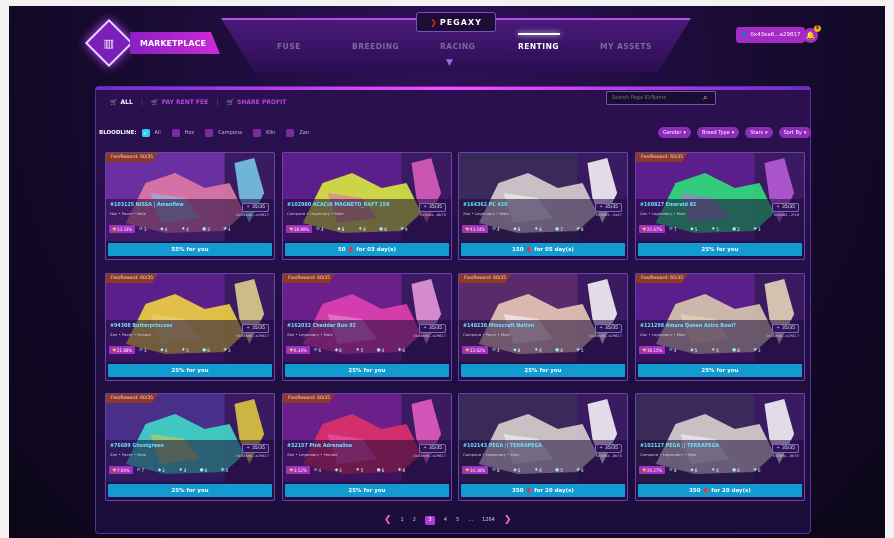  What do you see at coordinates (315, 213) in the screenshot?
I see `pega-meta: Campona • Legendary • Male` at bounding box center [315, 213].